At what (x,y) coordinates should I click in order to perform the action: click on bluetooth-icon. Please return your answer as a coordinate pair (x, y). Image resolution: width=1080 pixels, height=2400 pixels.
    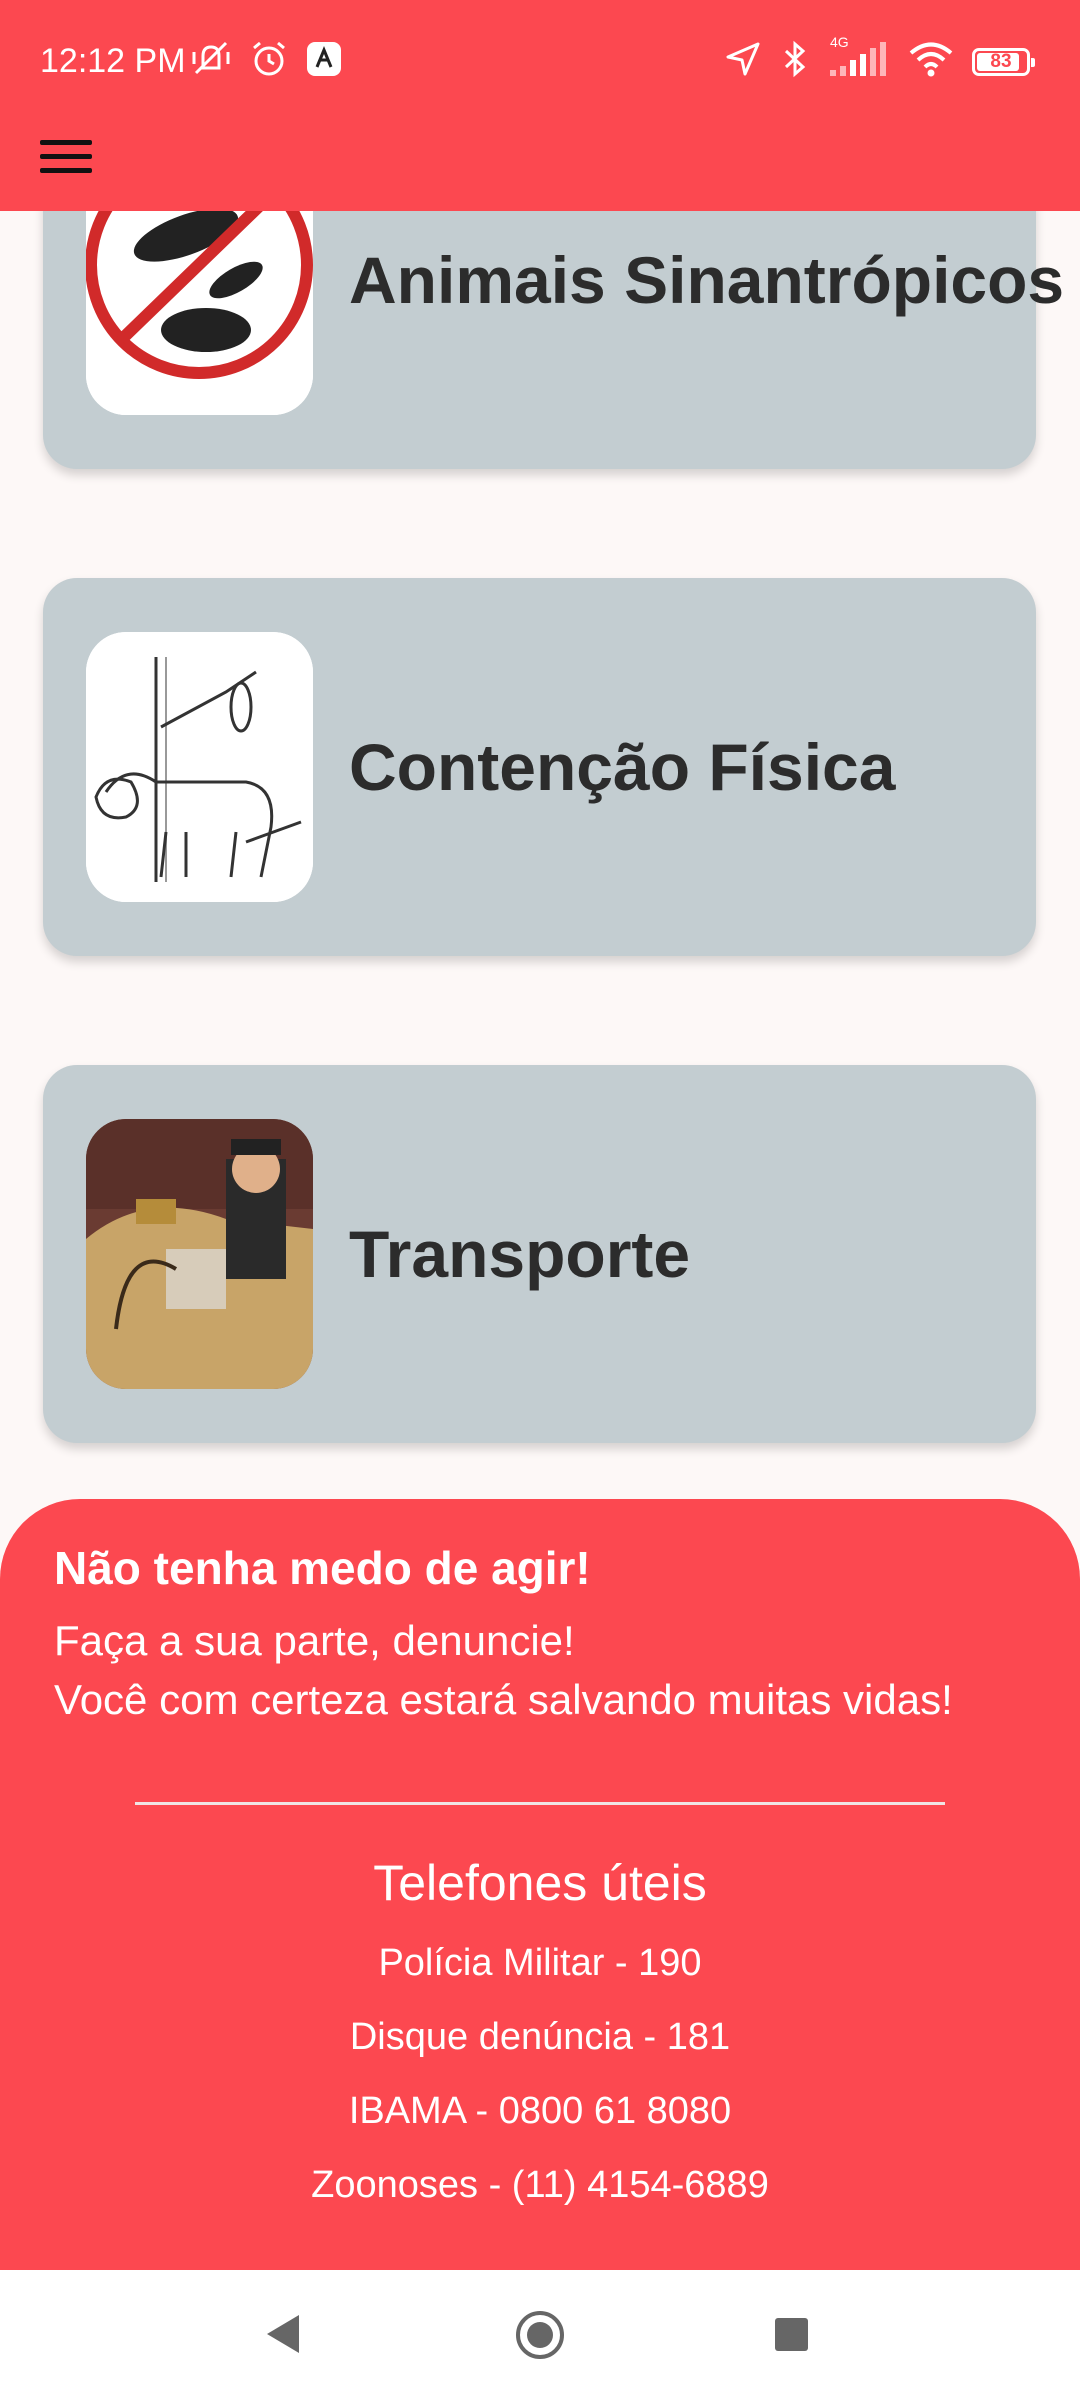
    Looking at the image, I should click on (795, 61).